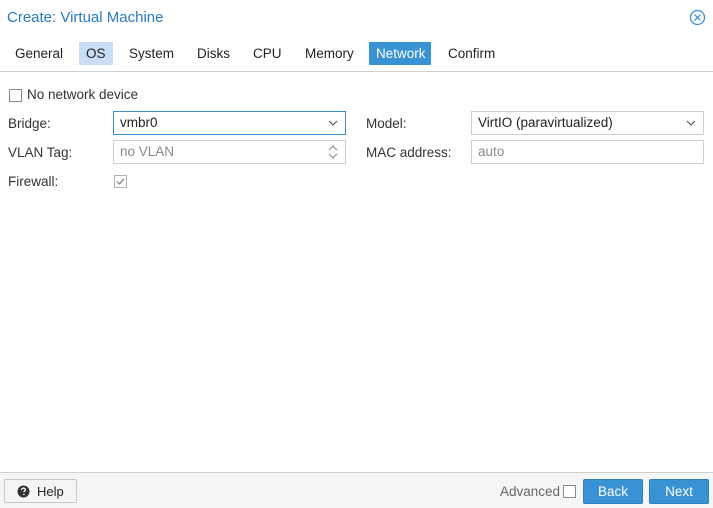 The image size is (713, 508). I want to click on model-select: VirtIO (paravirtualized), so click(587, 123).